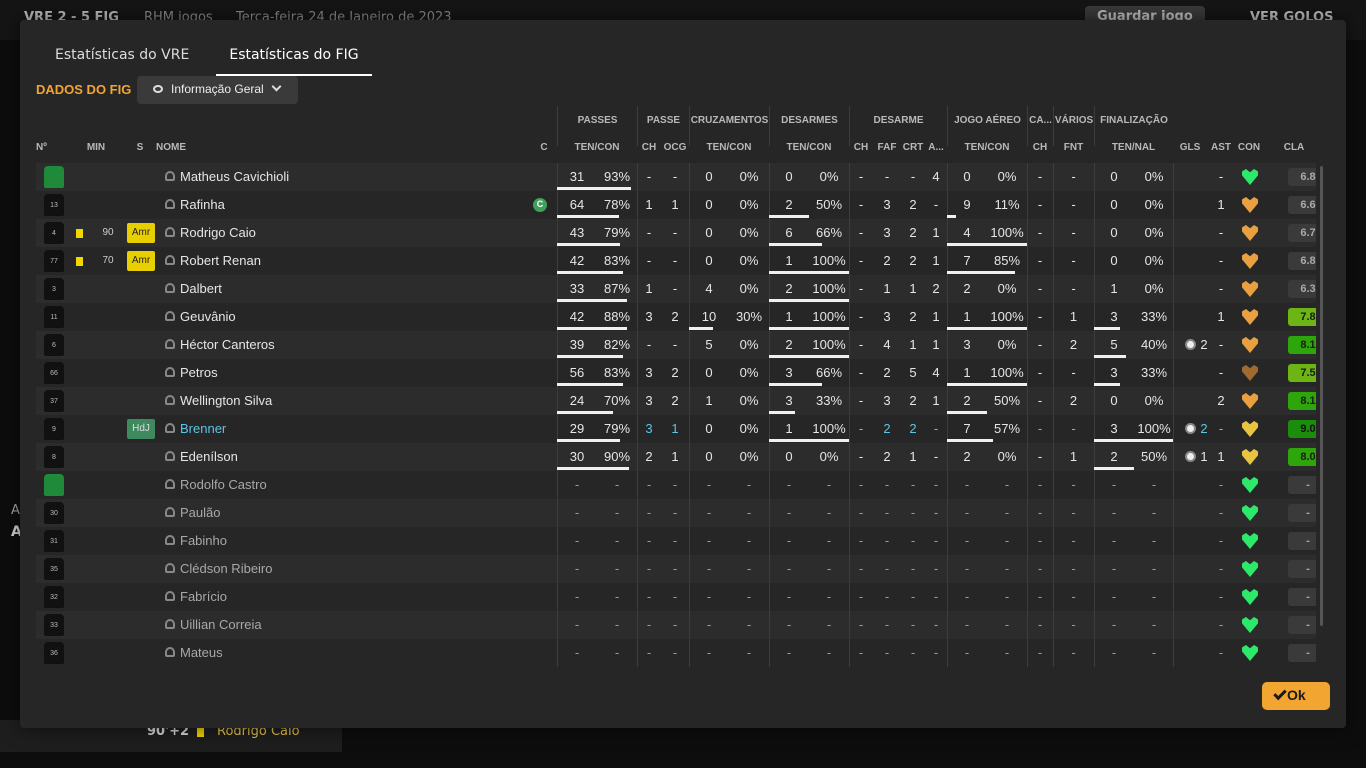  I want to click on shirt-icon, so click(54, 177).